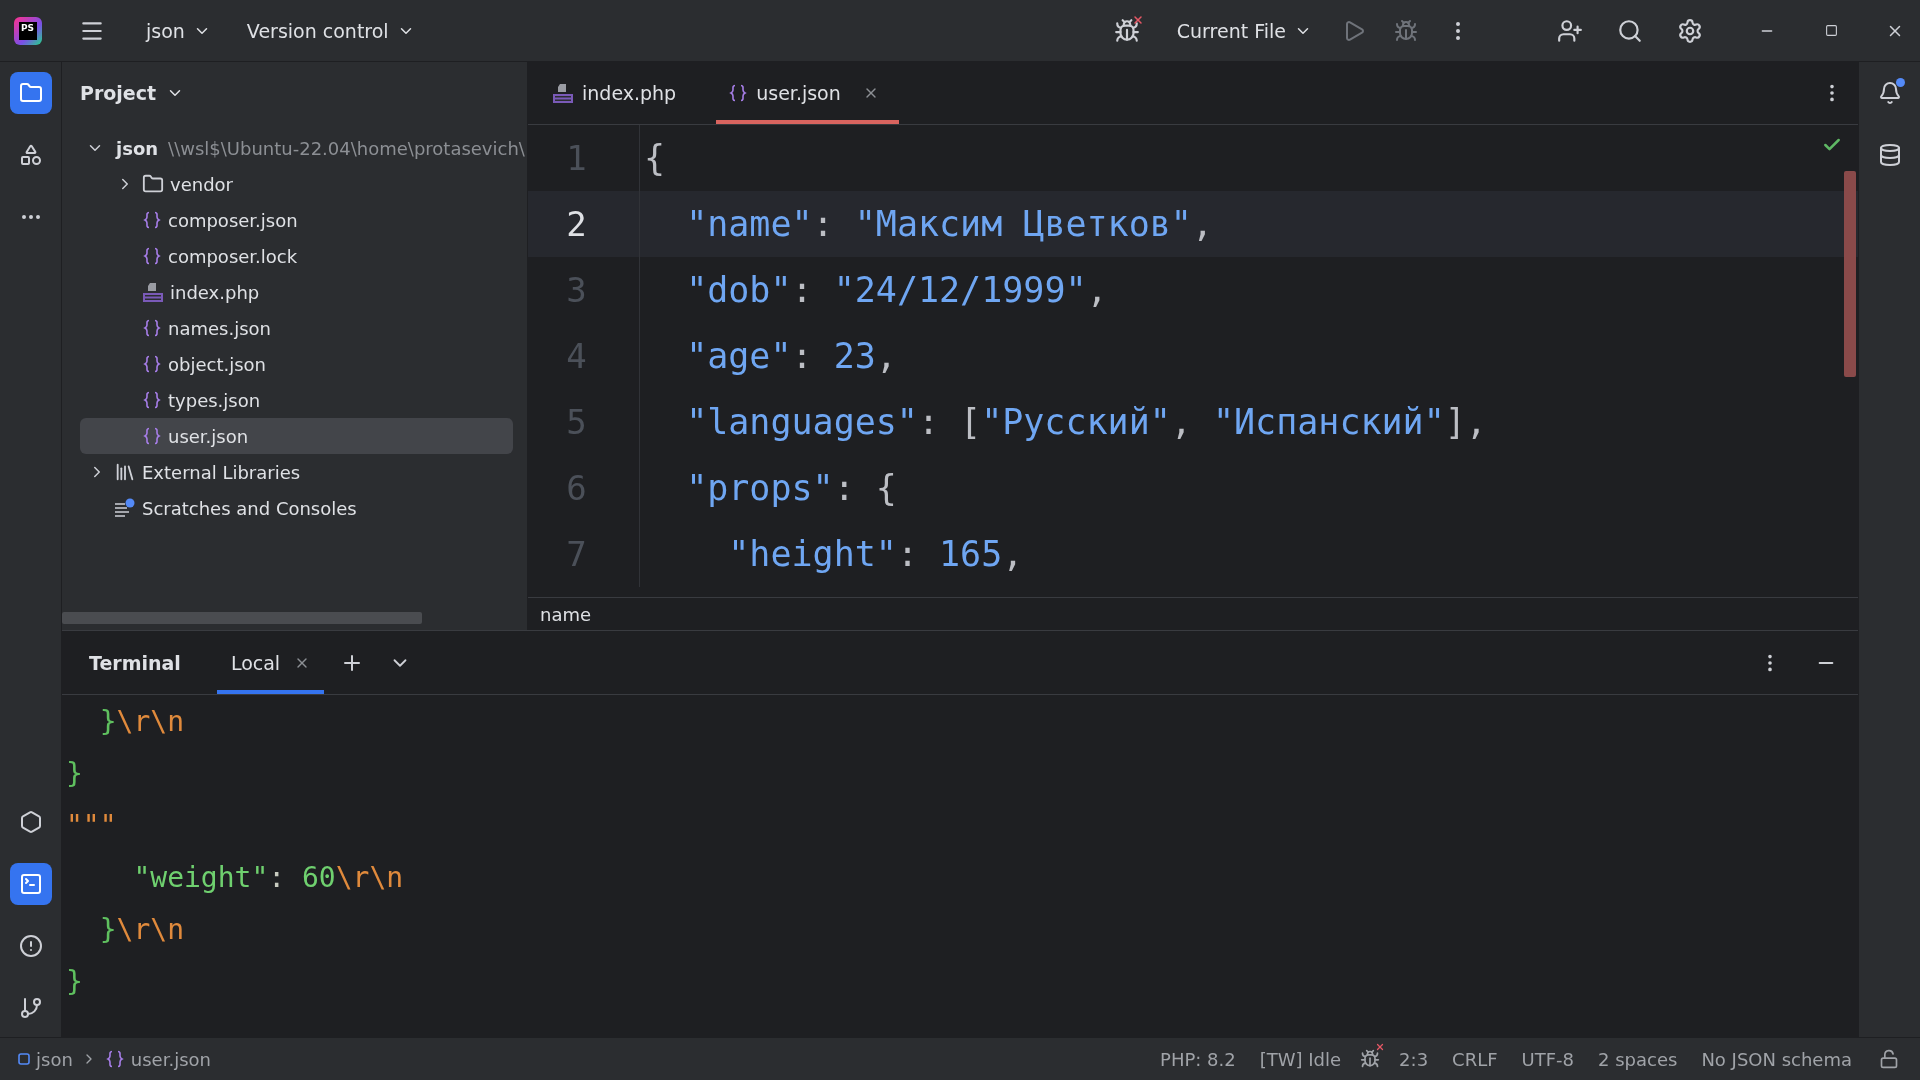 The width and height of the screenshot is (1920, 1080). What do you see at coordinates (1198, 1059) in the screenshot?
I see `status-item: PHP: 8.2` at bounding box center [1198, 1059].